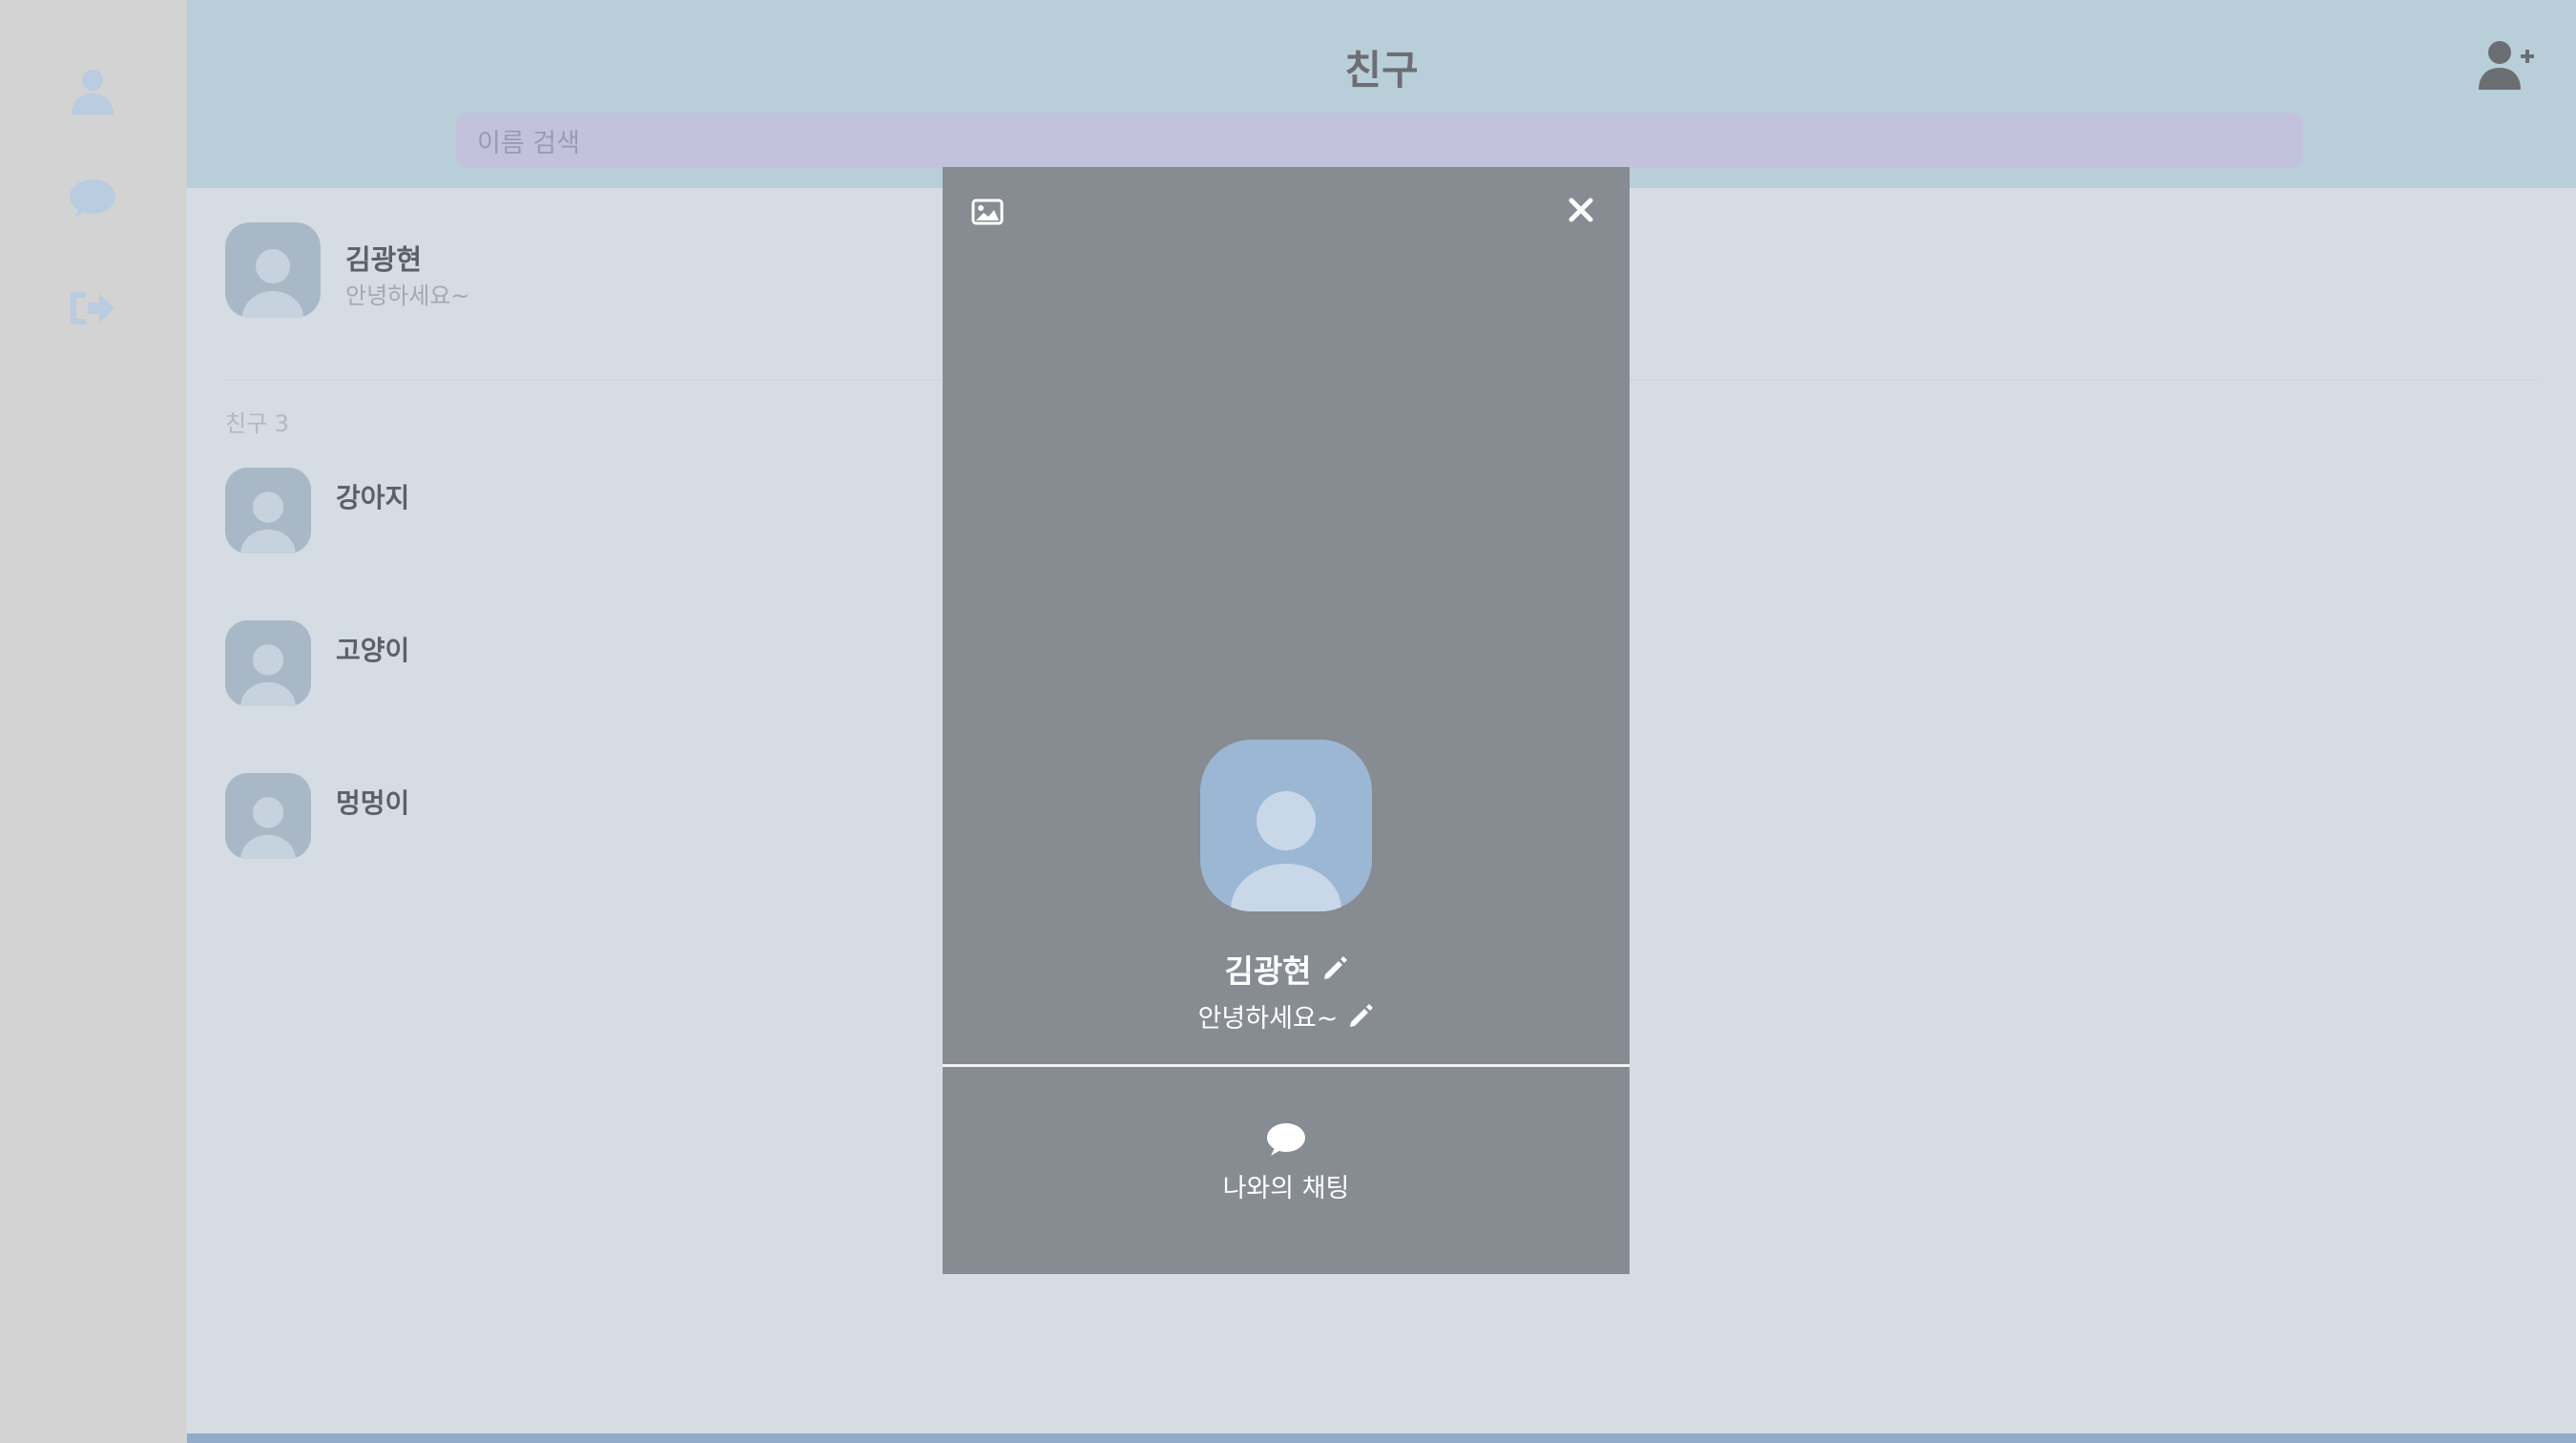  Describe the element at coordinates (384, 260) in the screenshot. I see `my-name: 김광현` at that location.